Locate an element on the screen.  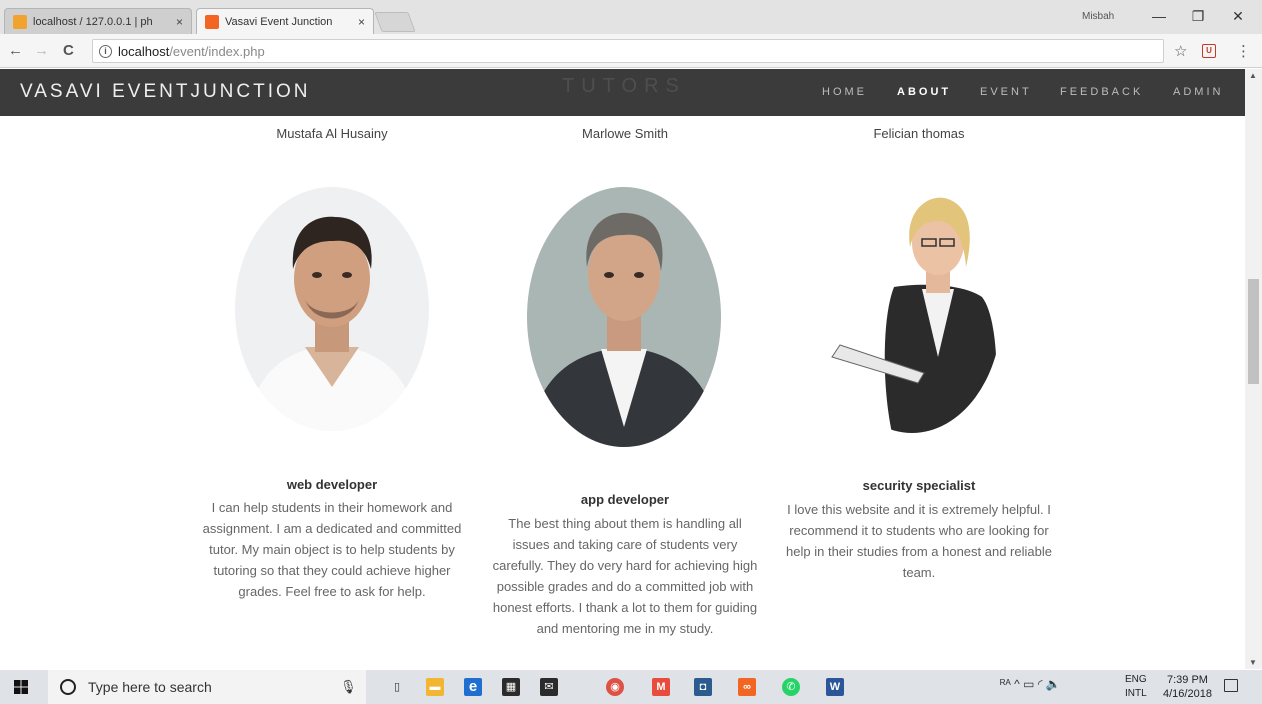
reload-button: C is located at coordinates (68, 50).